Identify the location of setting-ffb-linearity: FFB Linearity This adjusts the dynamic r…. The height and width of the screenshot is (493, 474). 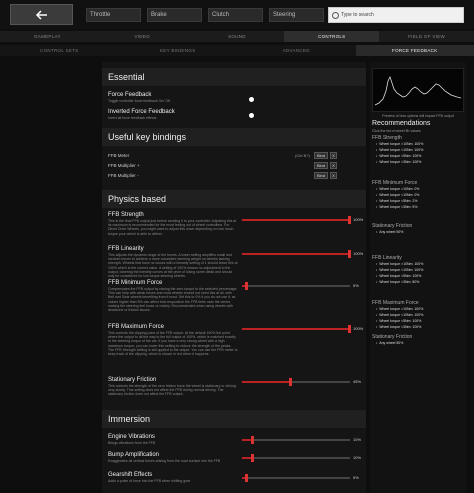
(173, 262).